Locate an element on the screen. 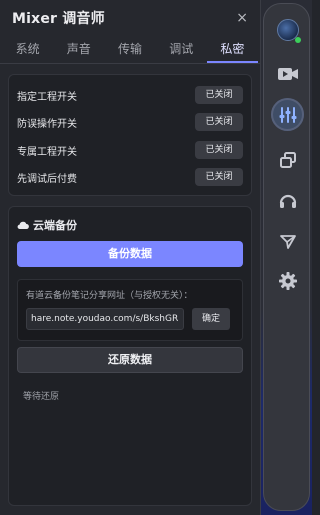 This screenshot has height=515, width=320. share-url-box: 有道云备份笔记分享网址（与授权无关）： 确定 is located at coordinates (130, 310).